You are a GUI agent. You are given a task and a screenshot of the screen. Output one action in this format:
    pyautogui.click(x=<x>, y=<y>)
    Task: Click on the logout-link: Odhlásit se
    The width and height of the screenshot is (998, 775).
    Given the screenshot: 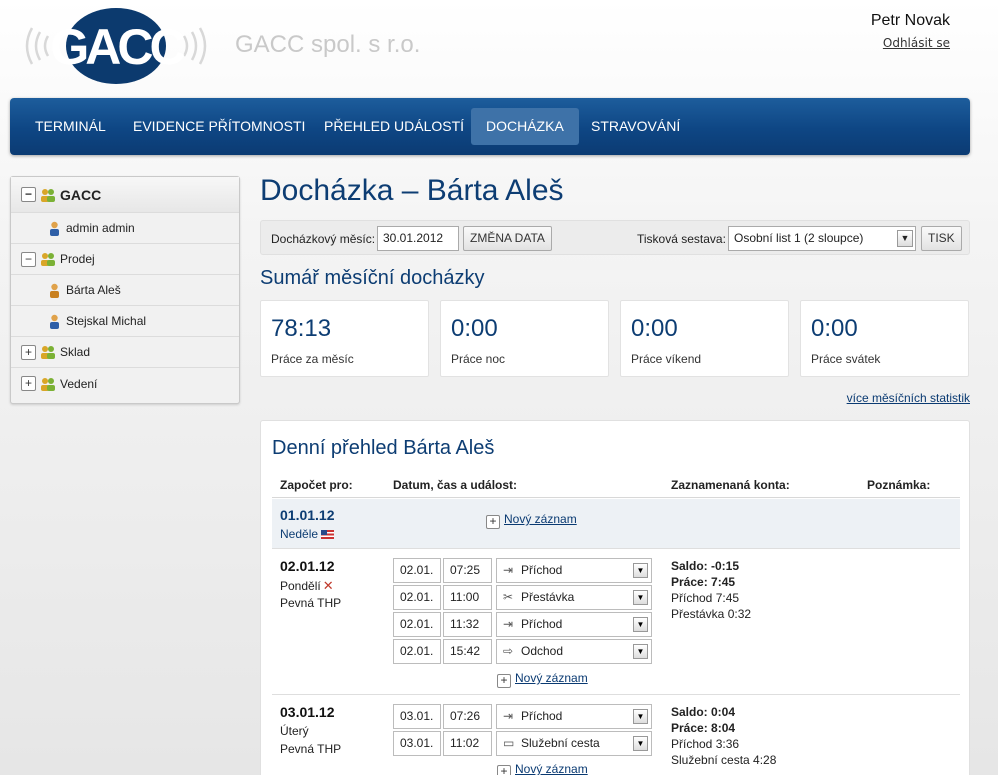 What is the action you would take?
    pyautogui.click(x=916, y=43)
    